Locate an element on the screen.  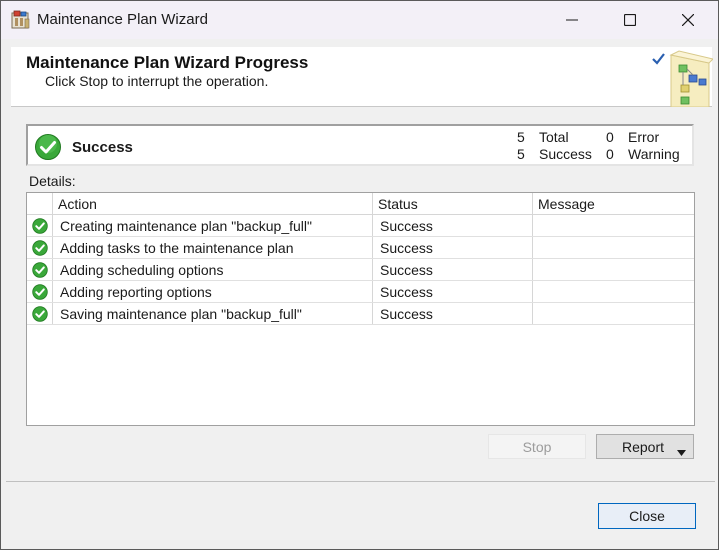
row-action: Adding scheduling options is located at coordinates (142, 270).